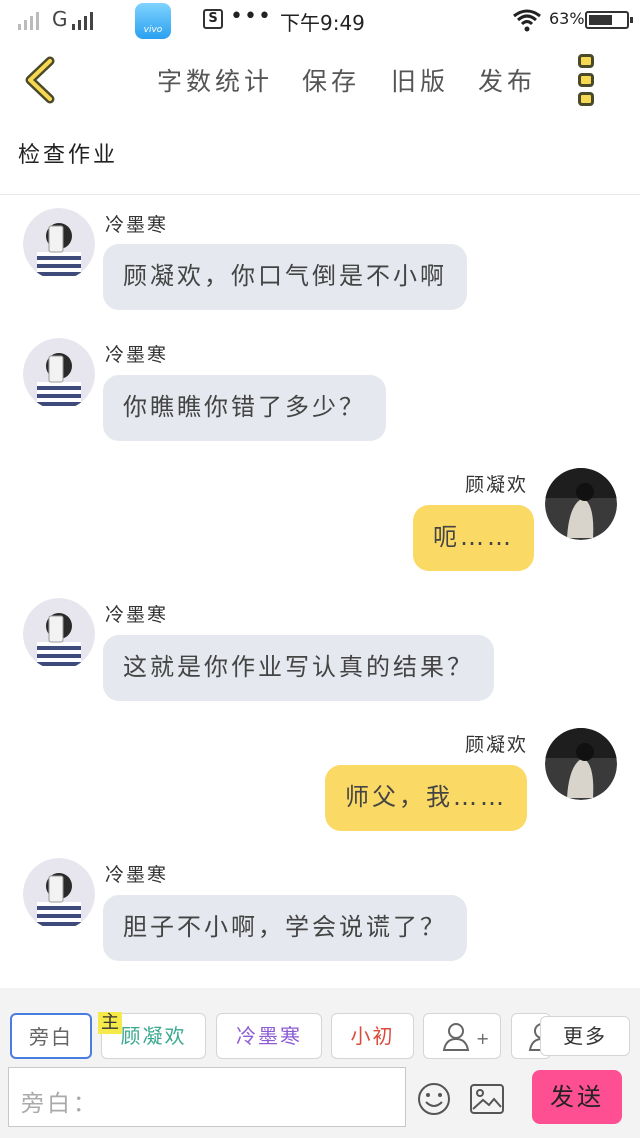 The height and width of the screenshot is (1138, 640). What do you see at coordinates (466, 1037) in the screenshot?
I see `add-person-icon: +` at bounding box center [466, 1037].